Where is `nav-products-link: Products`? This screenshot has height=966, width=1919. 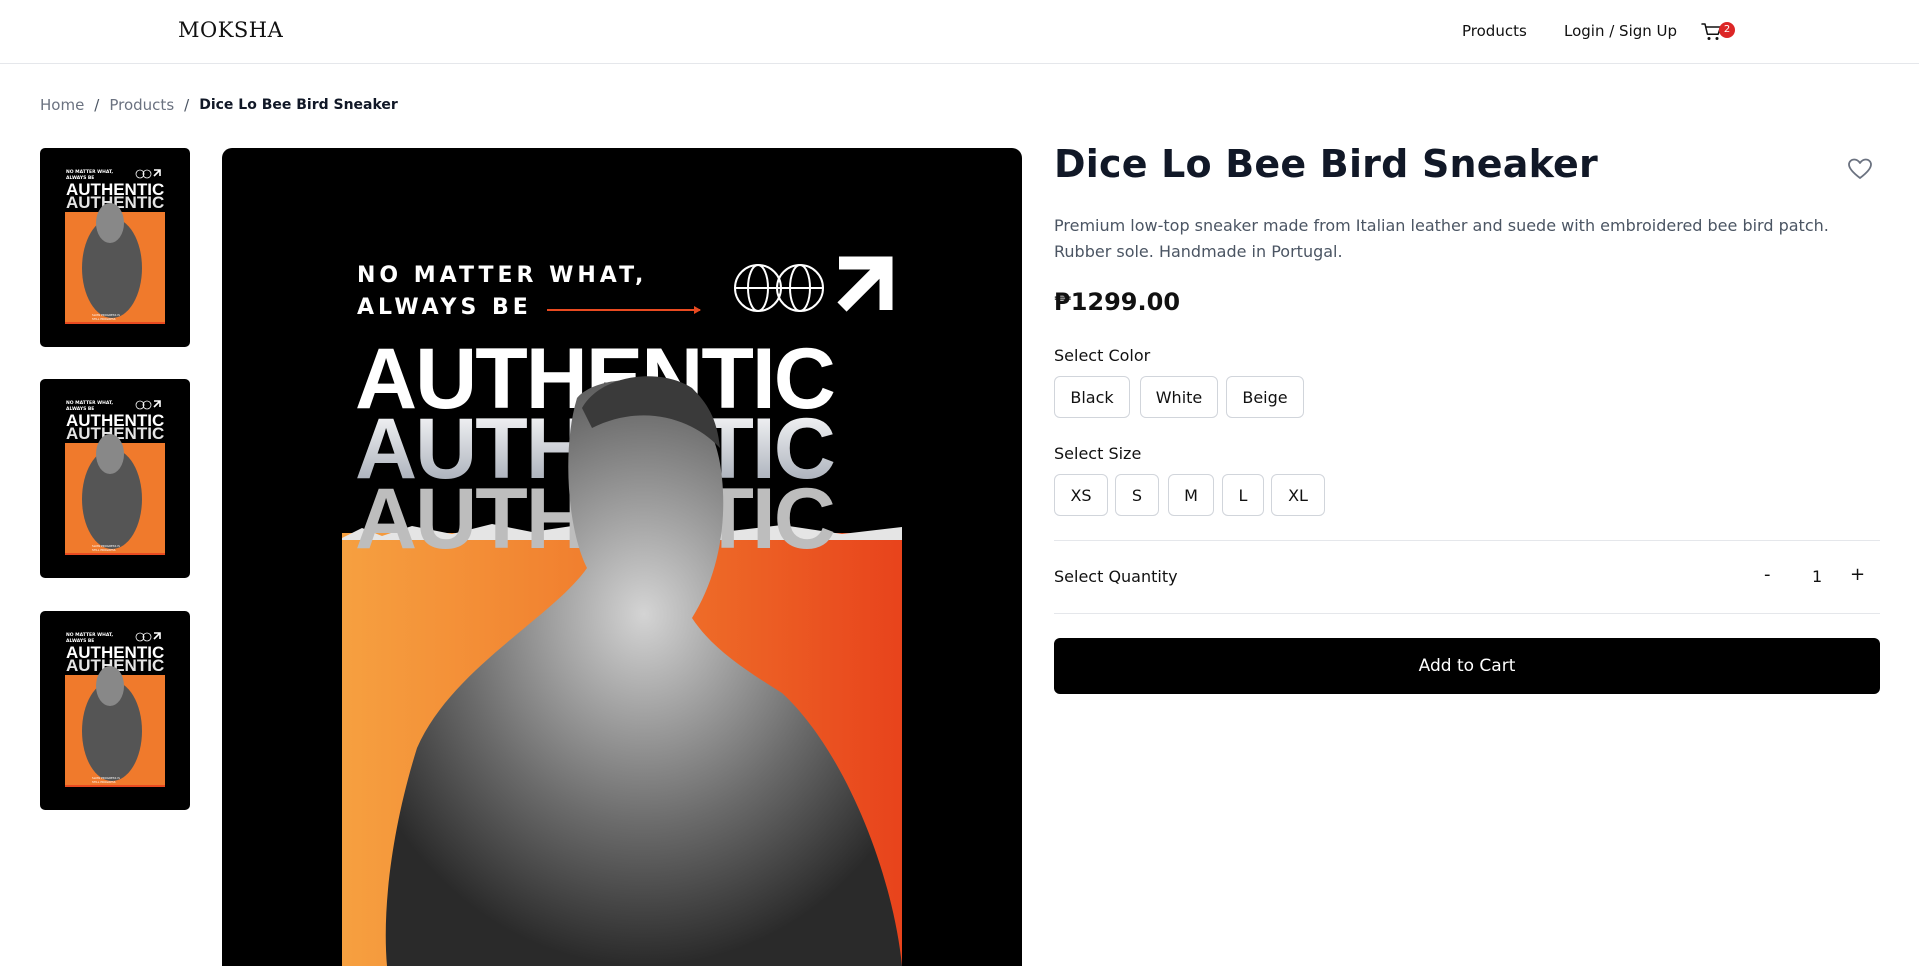
nav-products-link: Products is located at coordinates (1494, 31).